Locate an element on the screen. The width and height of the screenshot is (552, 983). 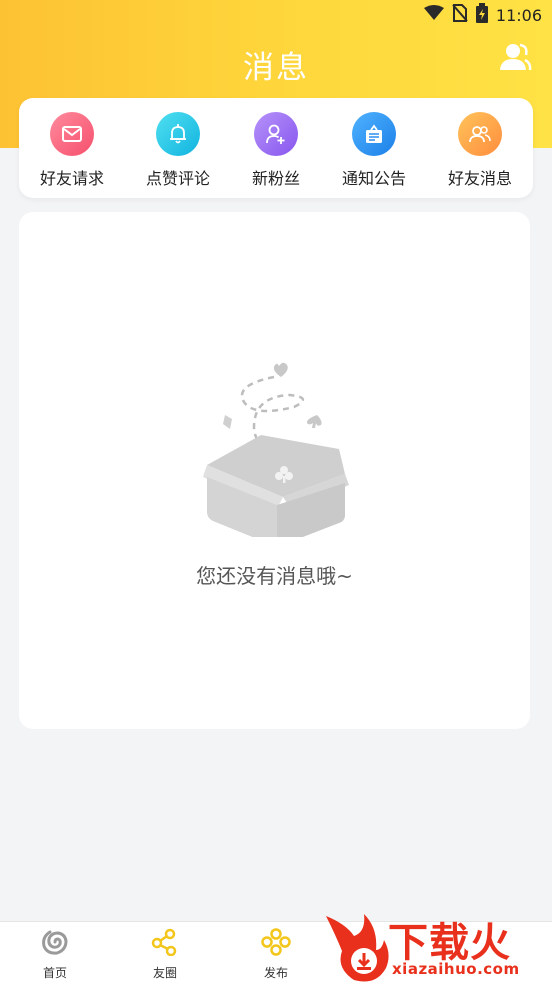
quick-item-friend-messages: 好友消息 is located at coordinates (480, 152).